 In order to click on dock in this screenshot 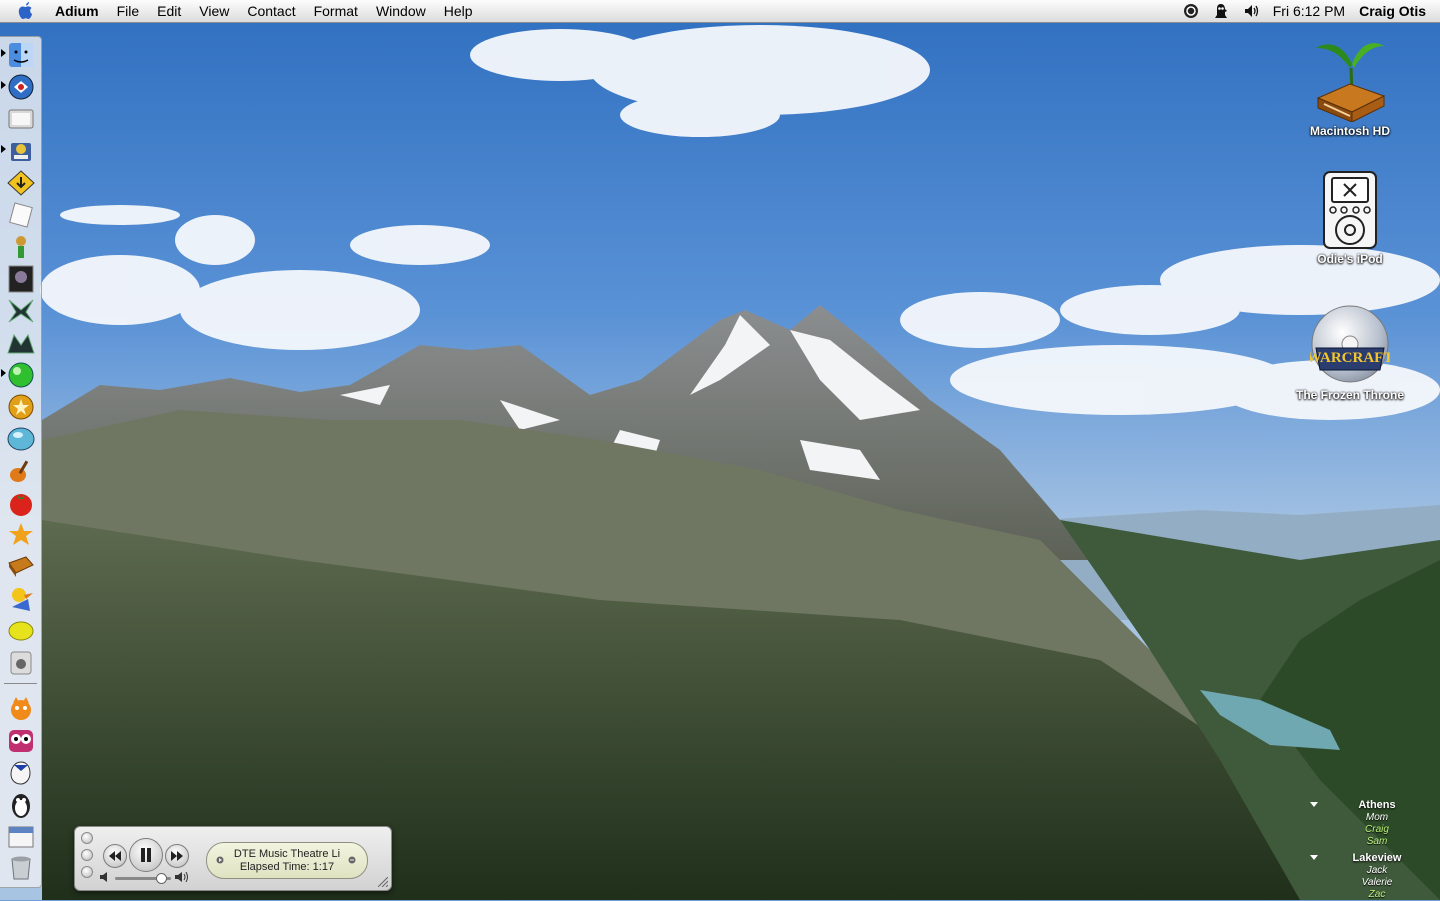, I will do `click(21, 462)`.